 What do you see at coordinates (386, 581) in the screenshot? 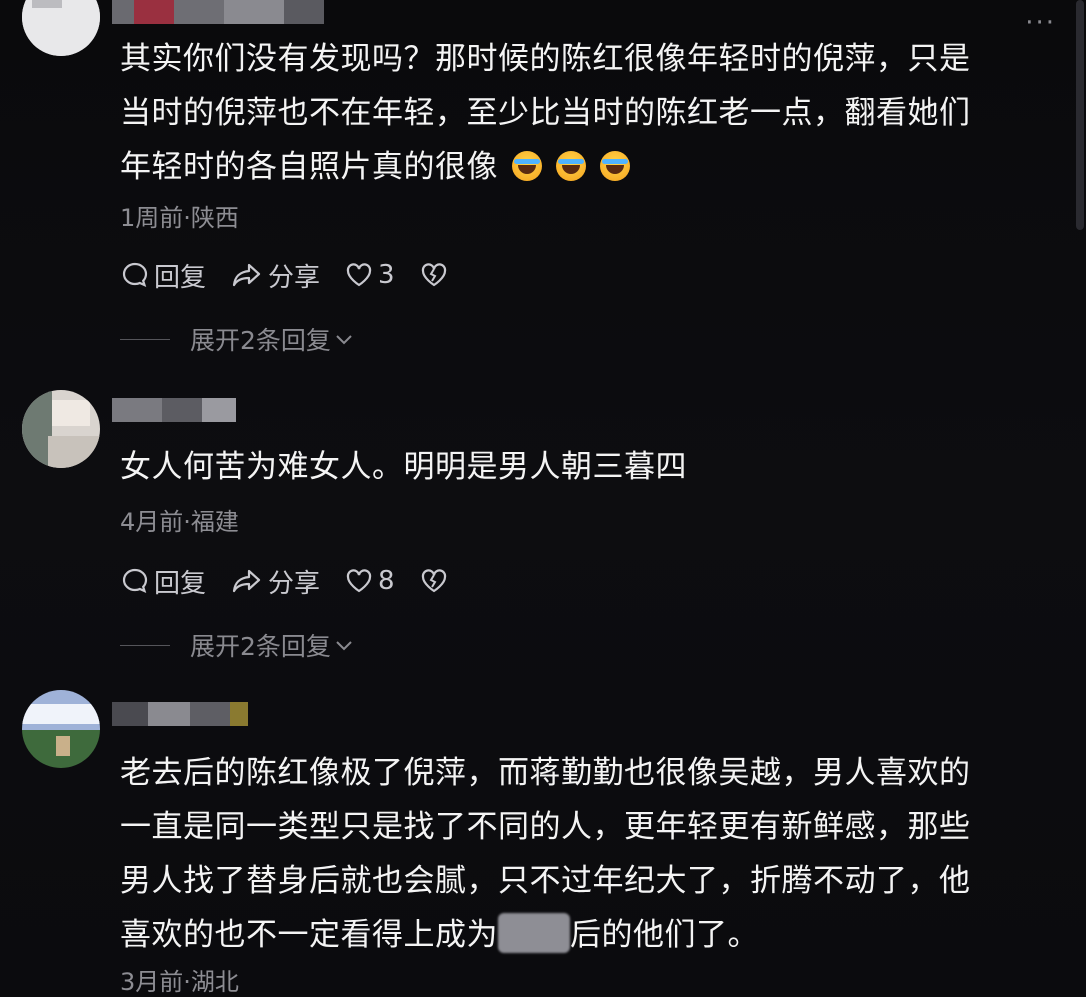
I see `like-count: 8` at bounding box center [386, 581].